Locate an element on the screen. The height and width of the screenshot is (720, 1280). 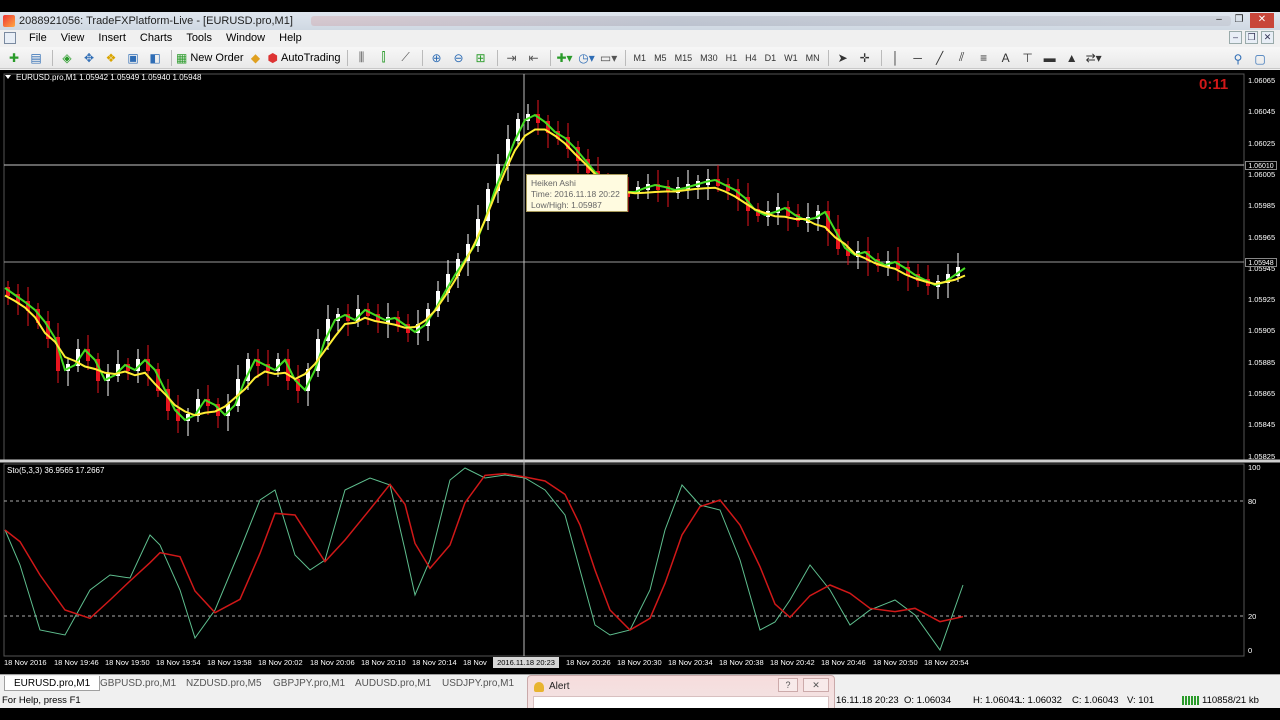
zoom-in-icon: ⊕ is located at coordinates (436, 57).